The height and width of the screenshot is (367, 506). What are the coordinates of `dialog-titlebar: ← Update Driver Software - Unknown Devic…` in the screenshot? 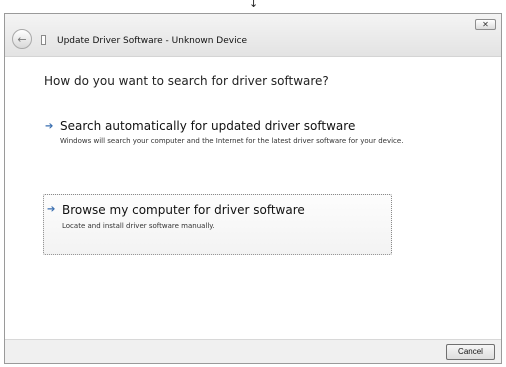 It's located at (253, 35).